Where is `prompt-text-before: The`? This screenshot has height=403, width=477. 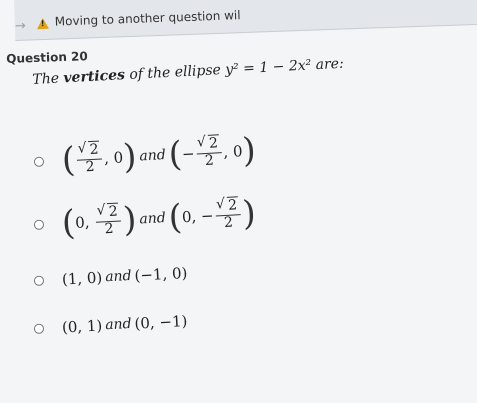 prompt-text-before: The is located at coordinates (48, 79).